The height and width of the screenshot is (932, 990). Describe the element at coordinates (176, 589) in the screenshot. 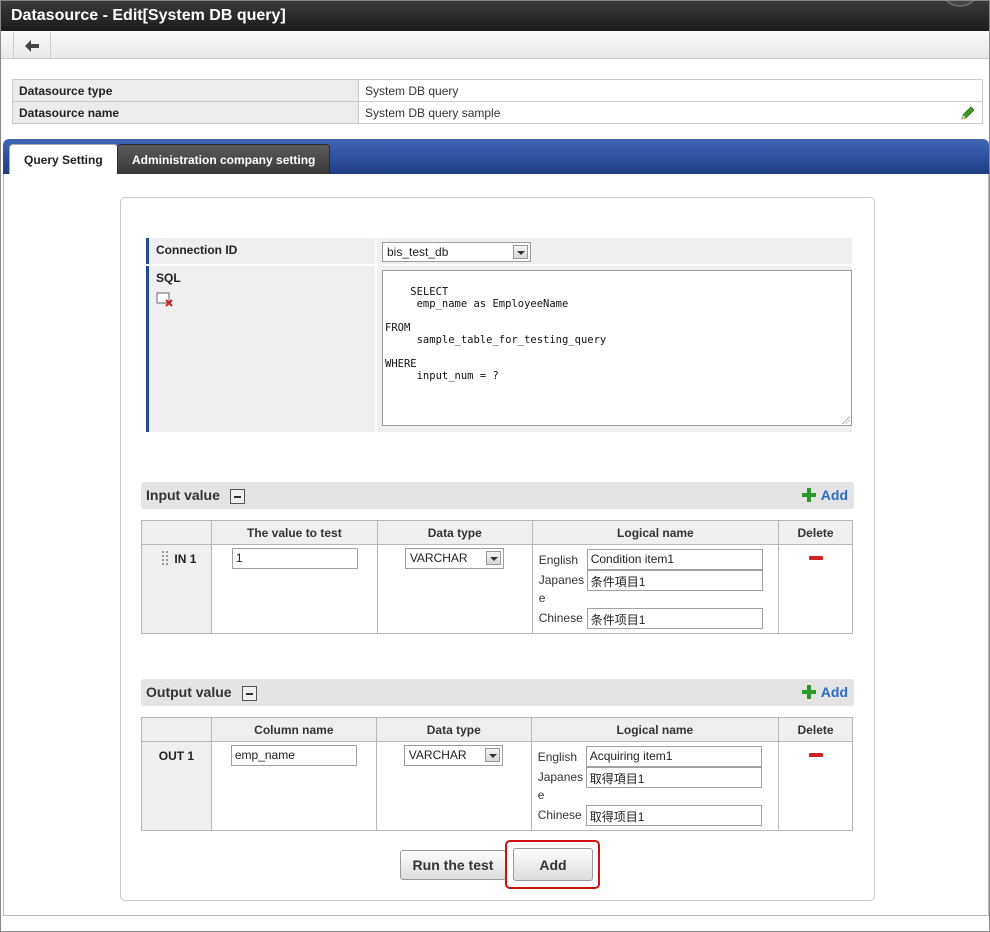

I see `row-id-cell: IN 1` at that location.